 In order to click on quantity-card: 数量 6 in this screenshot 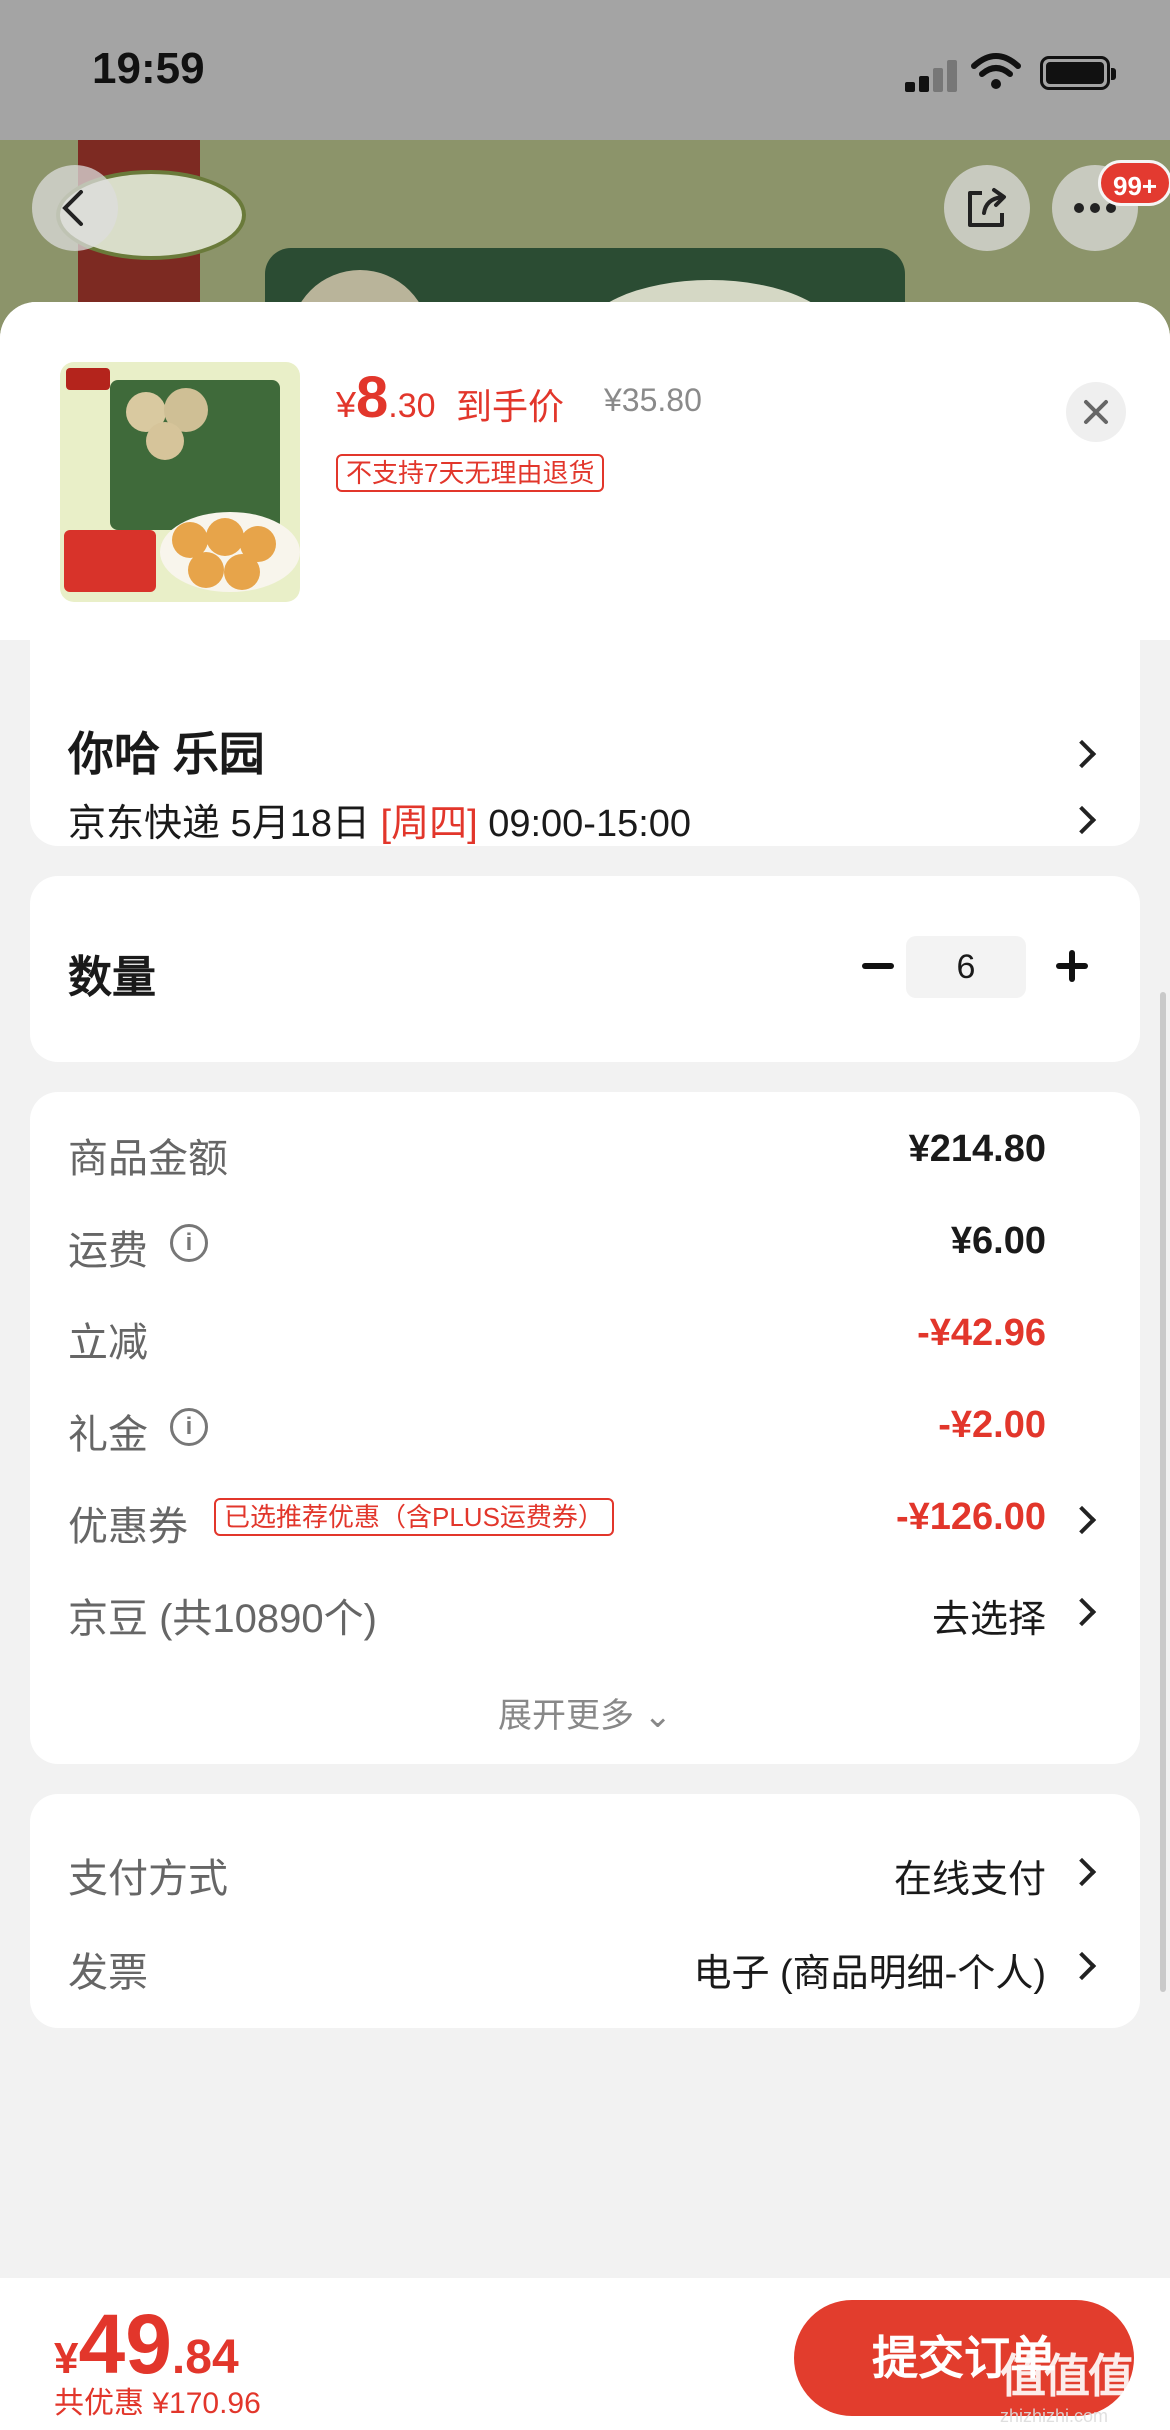, I will do `click(585, 969)`.